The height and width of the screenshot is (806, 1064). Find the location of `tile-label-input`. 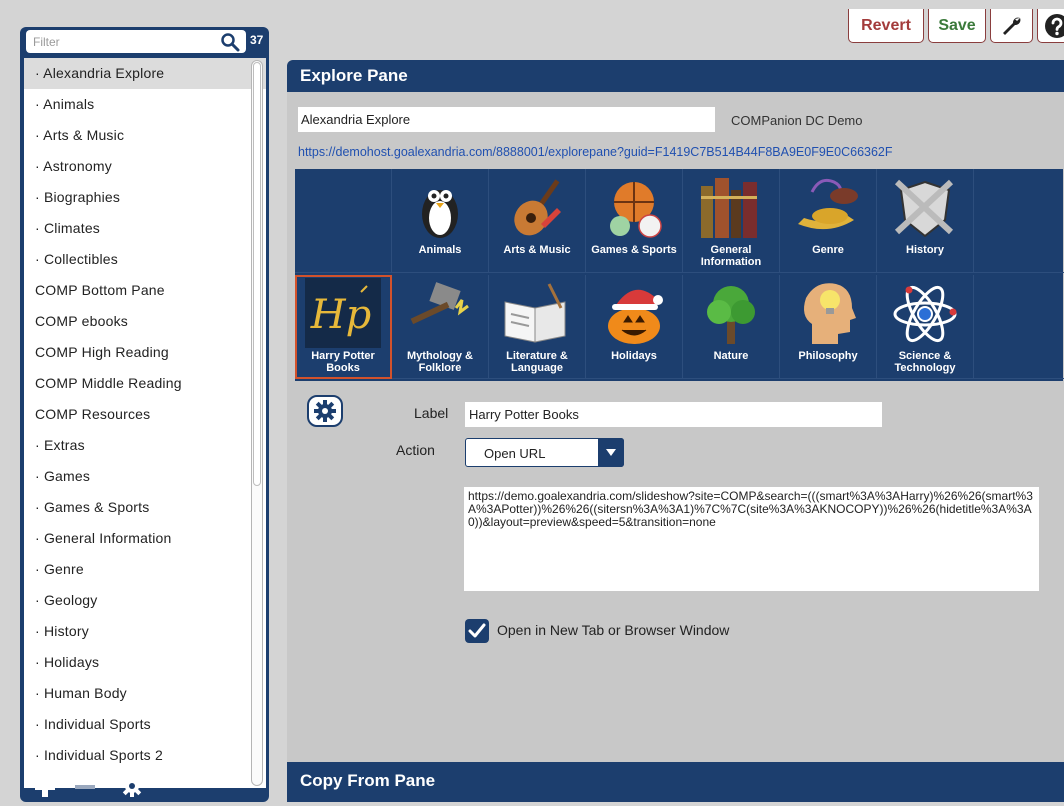

tile-label-input is located at coordinates (673, 414).